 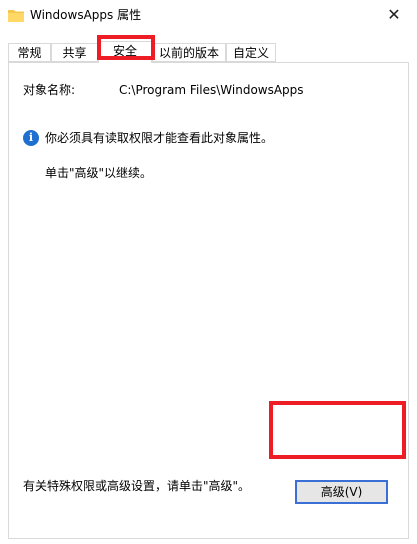 What do you see at coordinates (341, 492) in the screenshot?
I see `advanced-button: 高级(V)` at bounding box center [341, 492].